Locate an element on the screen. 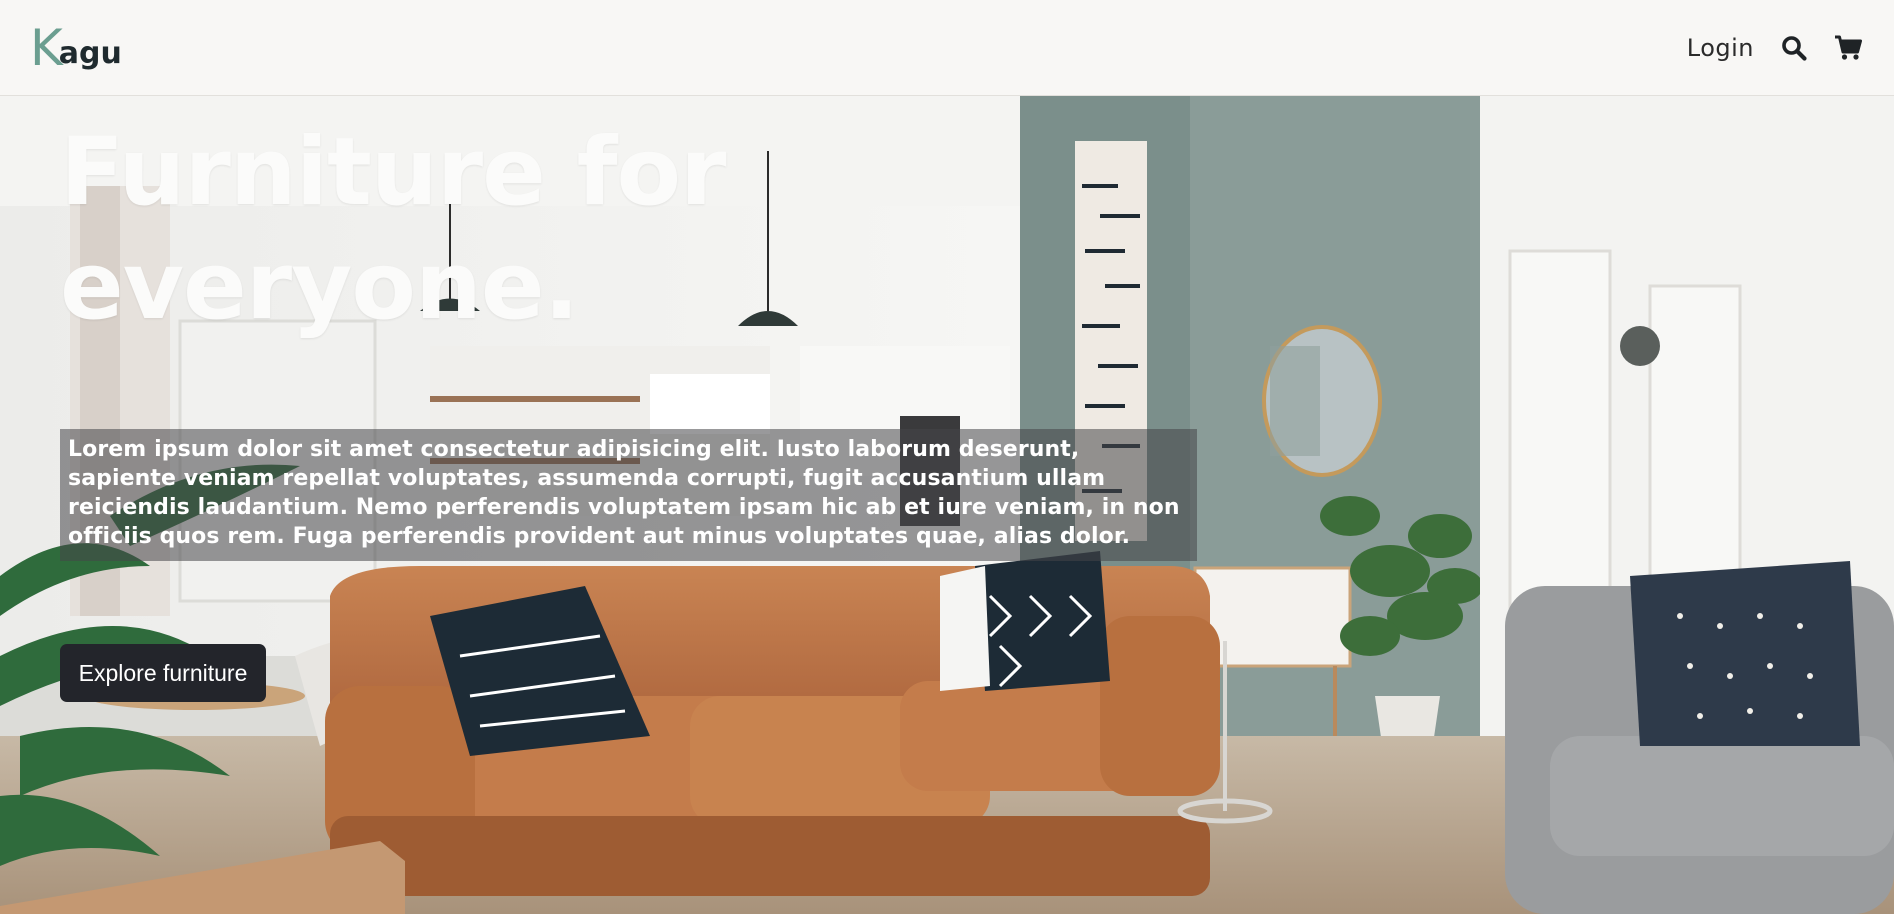 The image size is (1894, 914). main-nav: Login is located at coordinates (1774, 48).